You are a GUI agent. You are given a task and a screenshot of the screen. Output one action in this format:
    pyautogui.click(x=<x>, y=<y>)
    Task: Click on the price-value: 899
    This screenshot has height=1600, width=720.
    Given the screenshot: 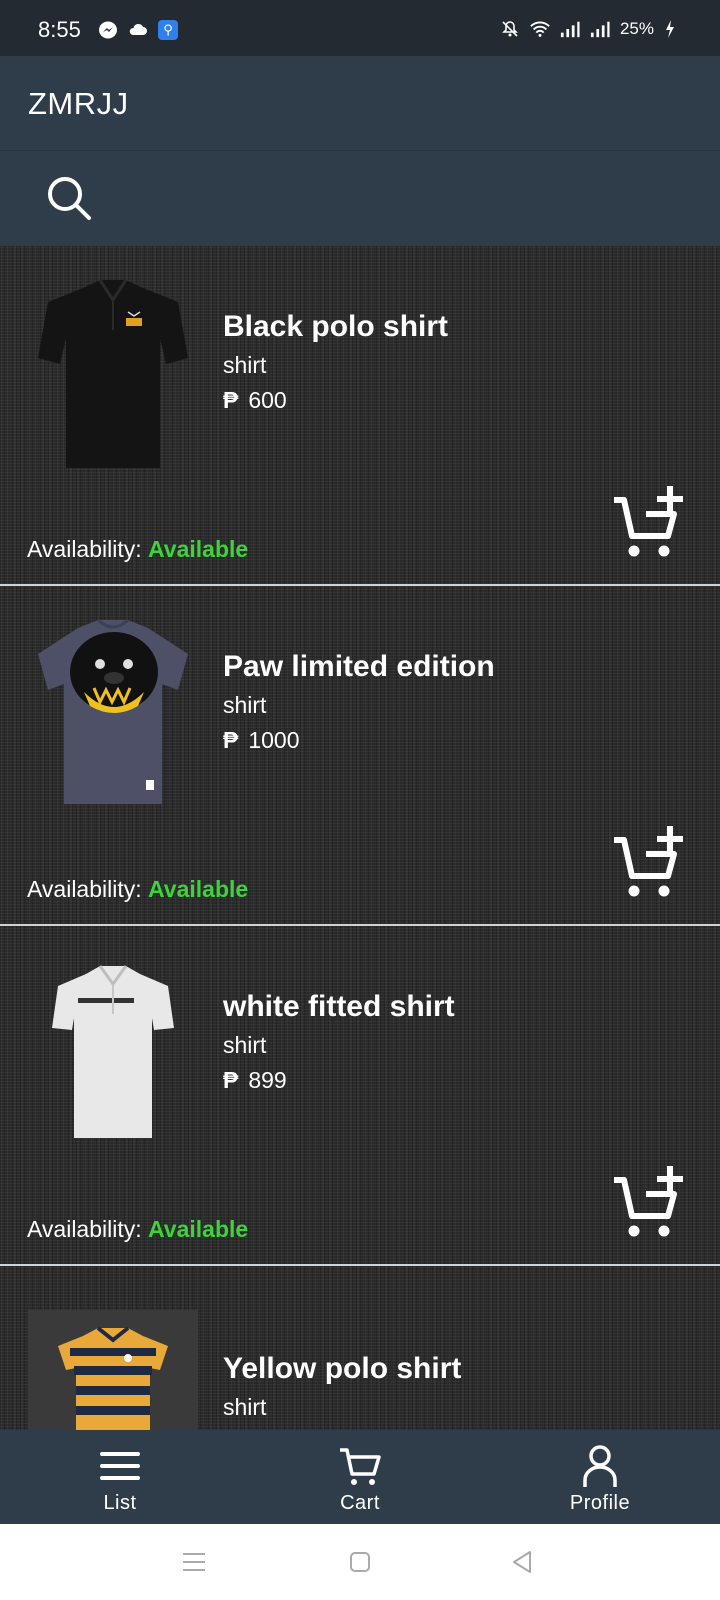 What is the action you would take?
    pyautogui.click(x=267, y=1080)
    